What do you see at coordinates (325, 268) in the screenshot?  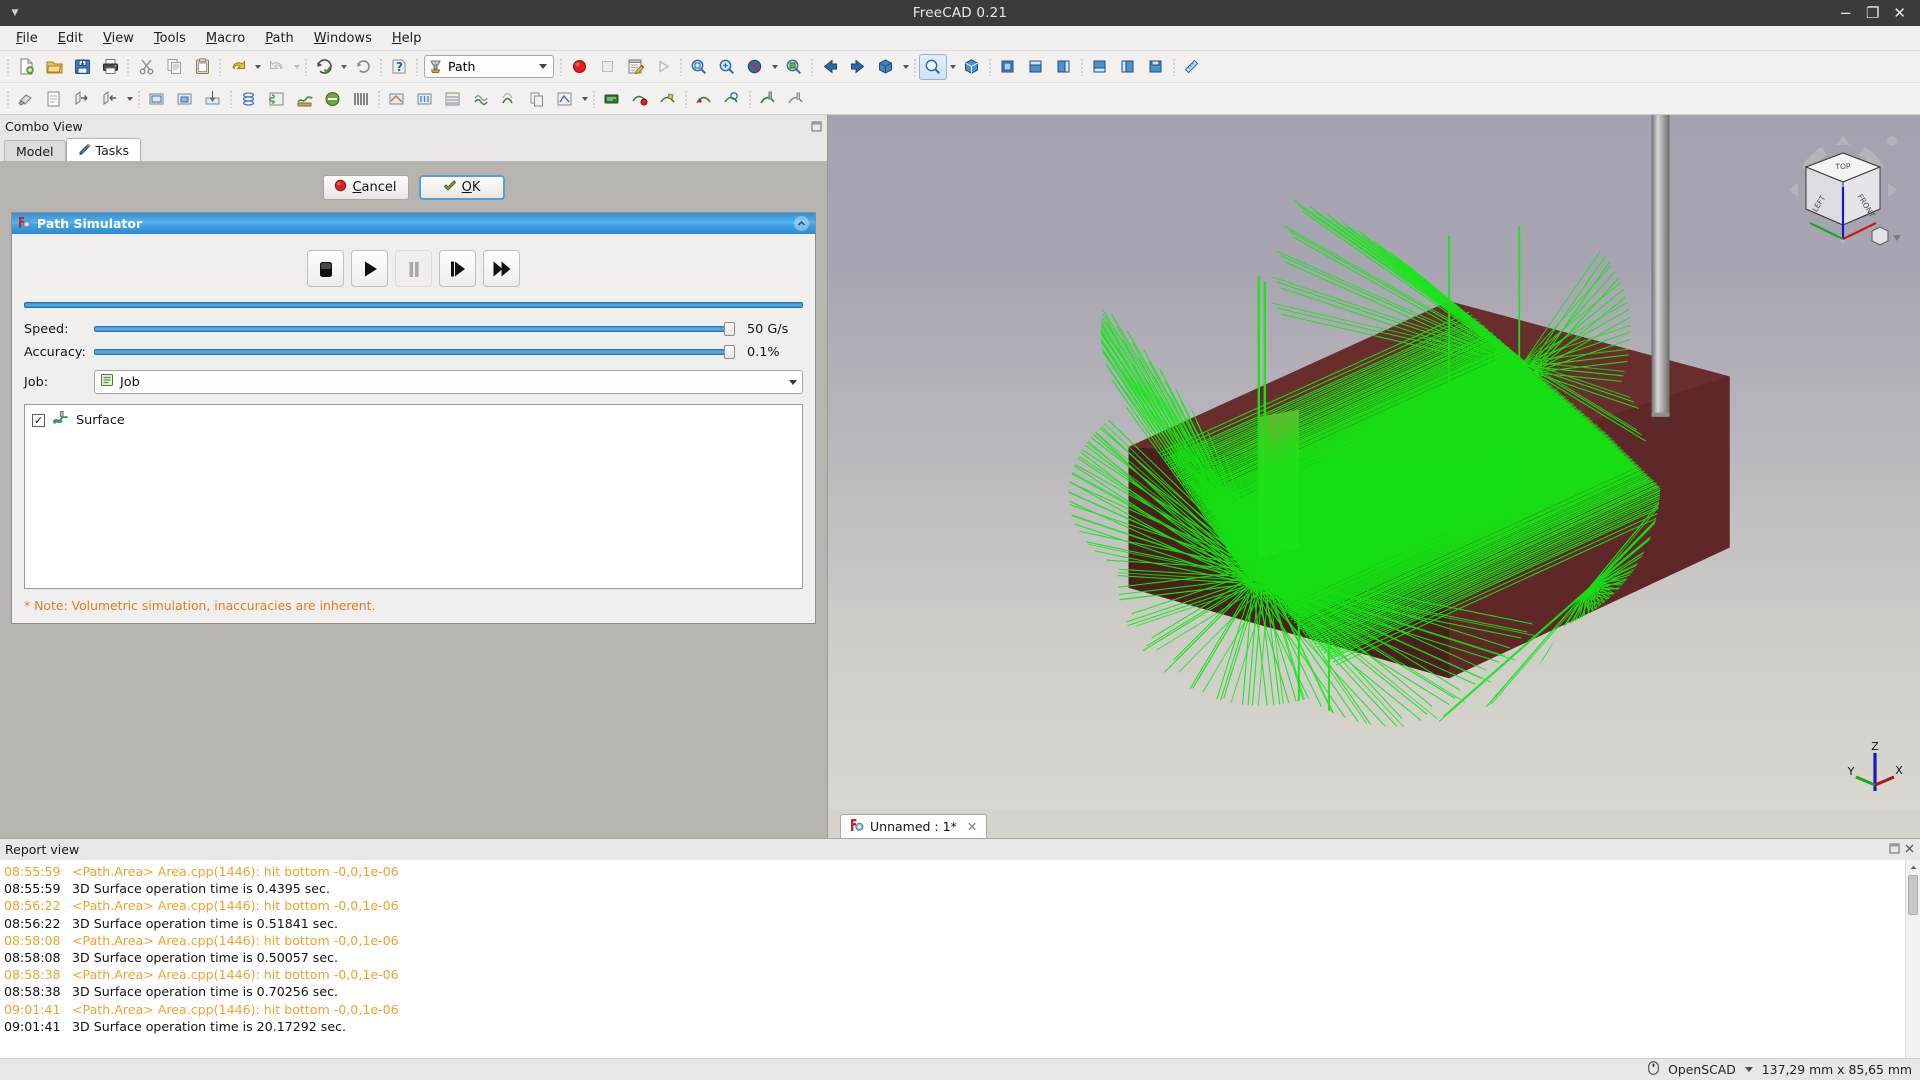 I see `stop-button` at bounding box center [325, 268].